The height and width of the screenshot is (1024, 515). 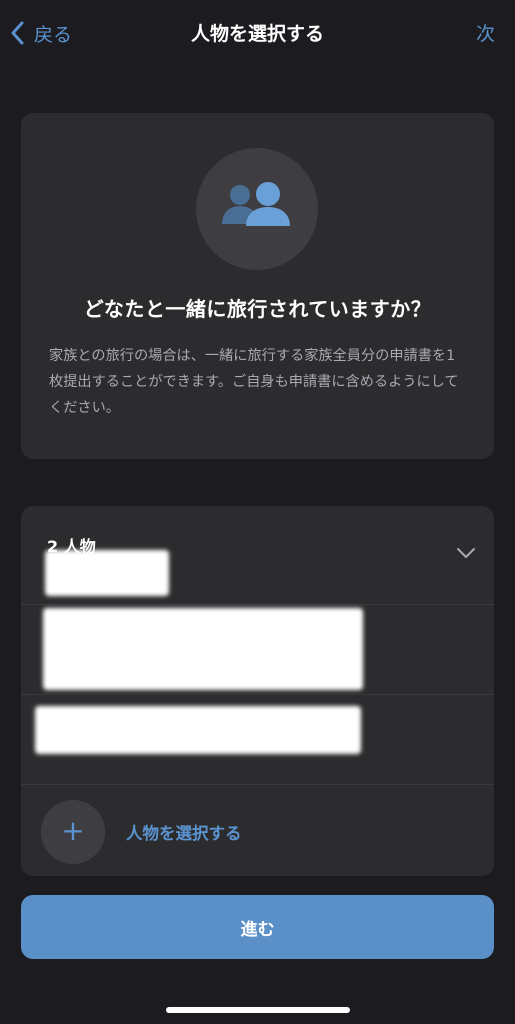 What do you see at coordinates (257, 927) in the screenshot?
I see `proceed-button: 進む` at bounding box center [257, 927].